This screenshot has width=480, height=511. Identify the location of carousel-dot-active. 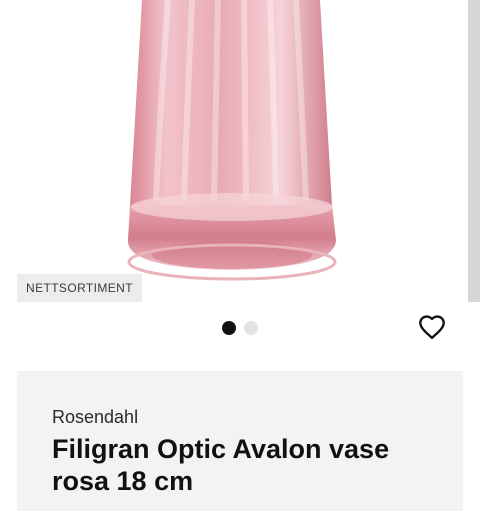
(229, 328).